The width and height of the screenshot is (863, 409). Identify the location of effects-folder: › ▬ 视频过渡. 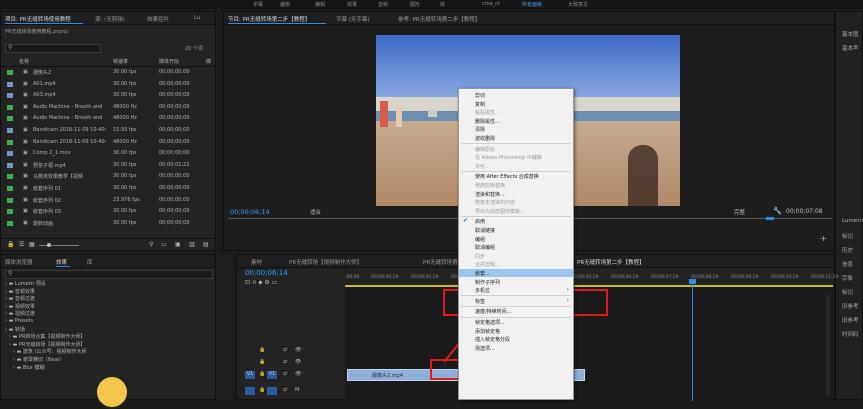
(20, 313).